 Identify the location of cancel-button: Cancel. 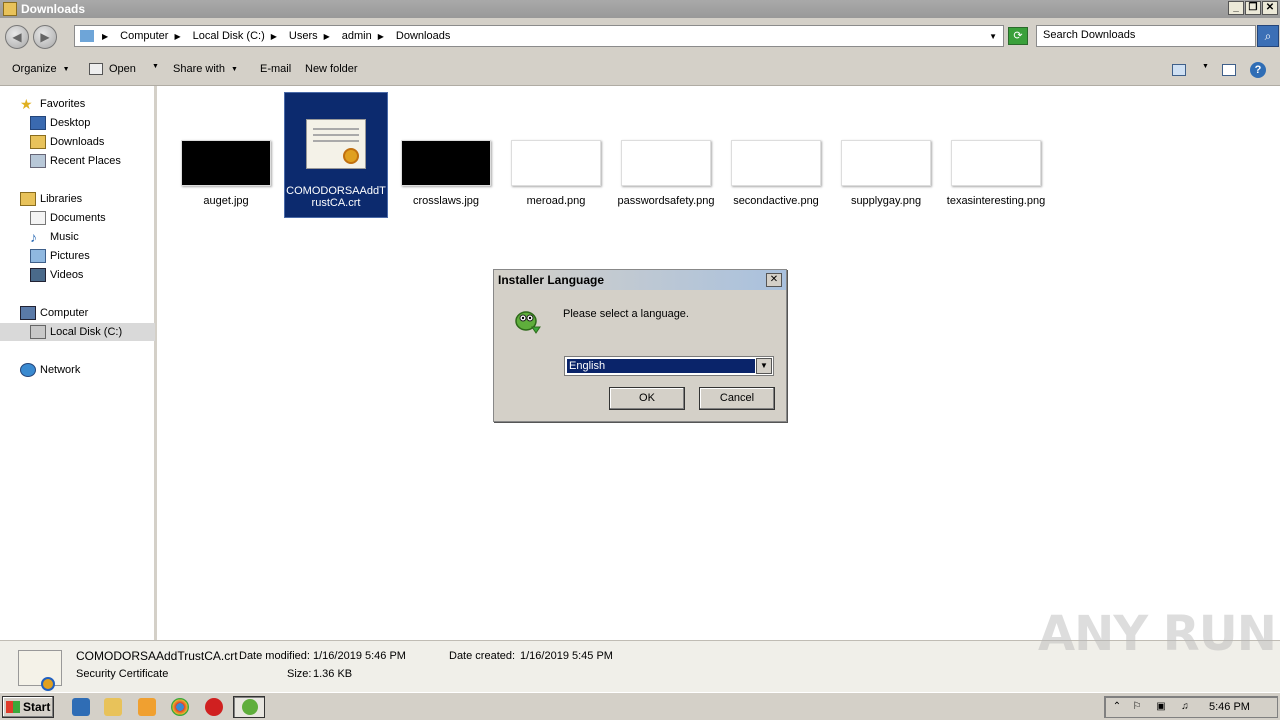
(737, 398).